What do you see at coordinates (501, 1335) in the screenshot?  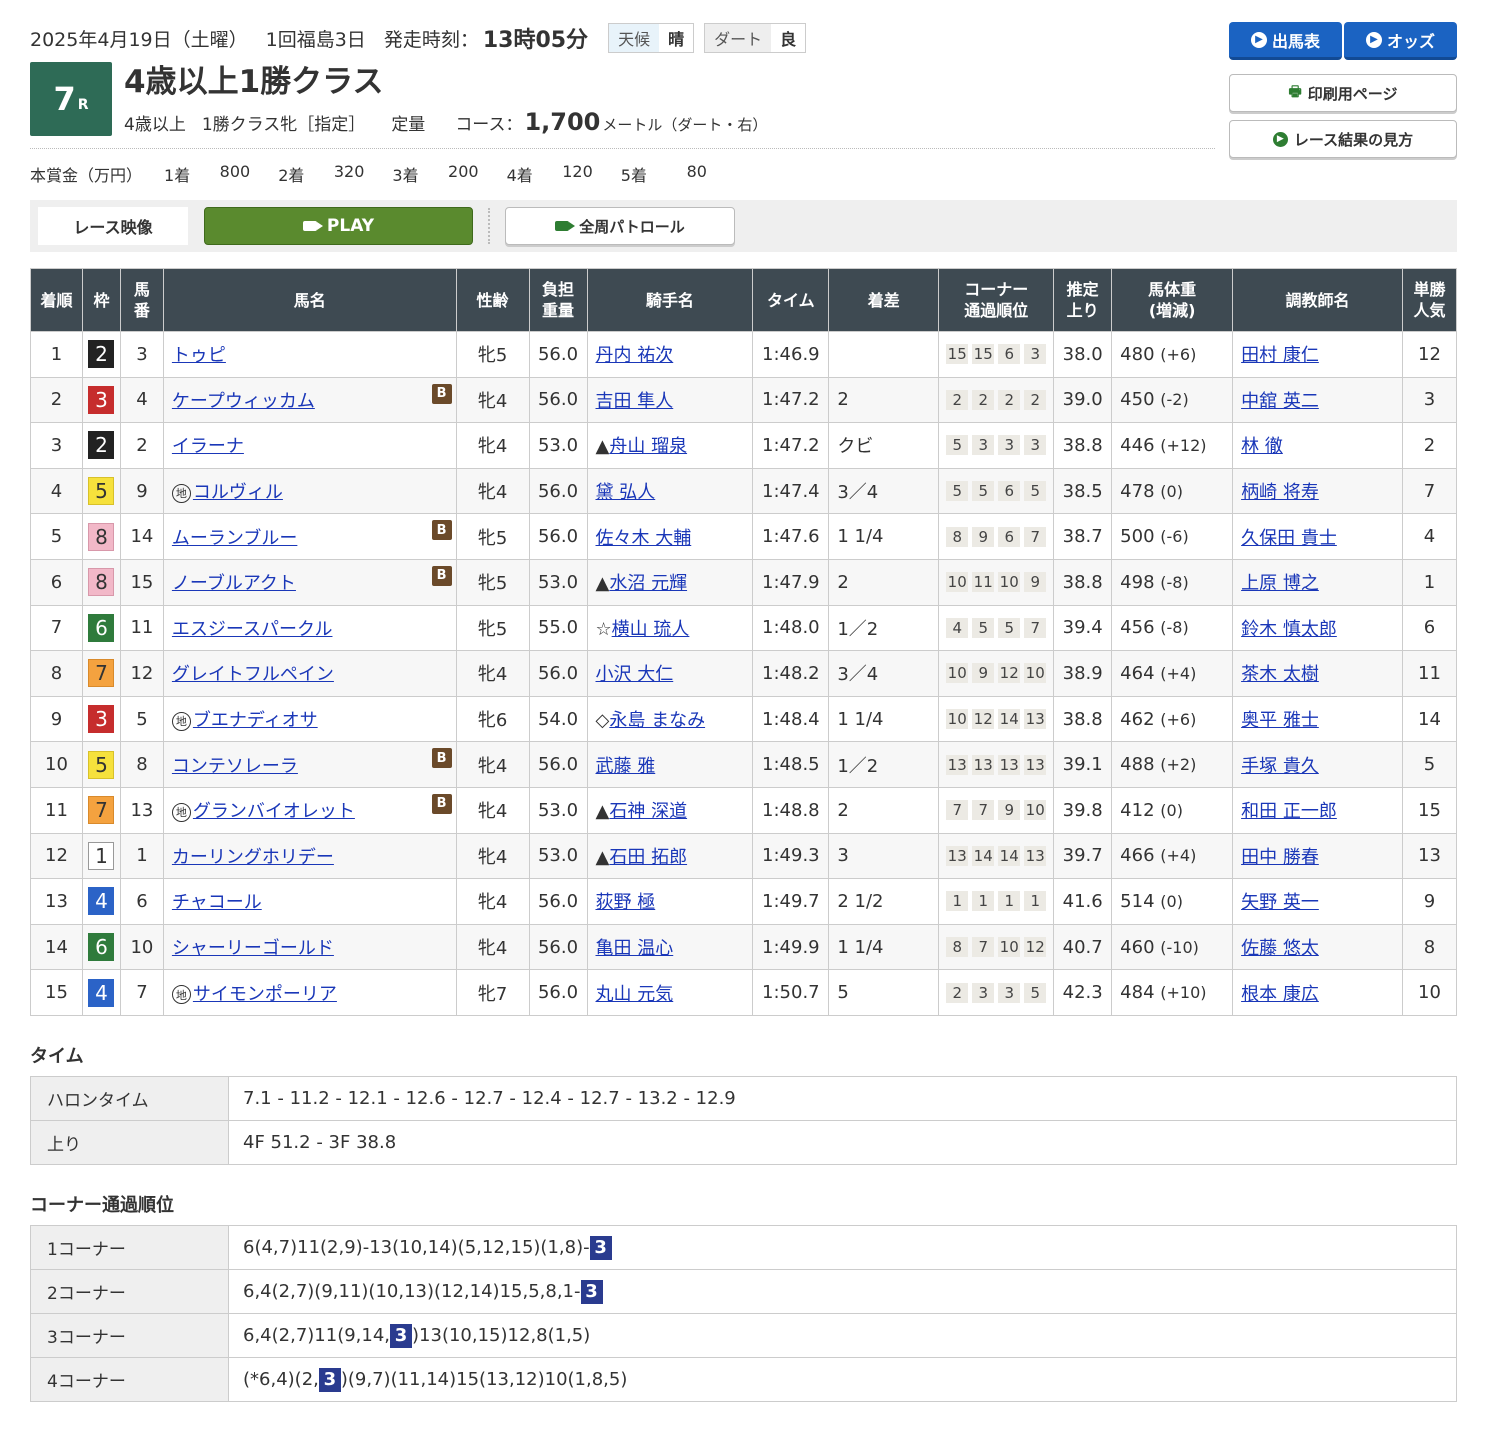 I see `corner-post: )13(10,15)12,8(1,5)` at bounding box center [501, 1335].